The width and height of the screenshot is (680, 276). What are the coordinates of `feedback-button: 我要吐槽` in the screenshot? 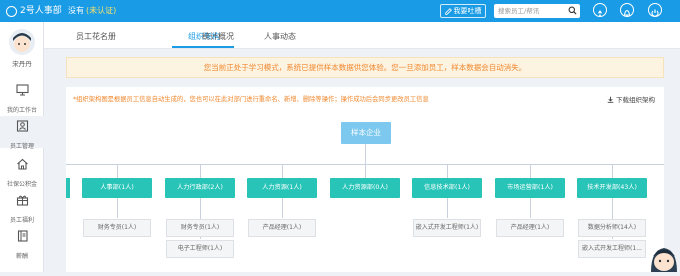 It's located at (463, 11).